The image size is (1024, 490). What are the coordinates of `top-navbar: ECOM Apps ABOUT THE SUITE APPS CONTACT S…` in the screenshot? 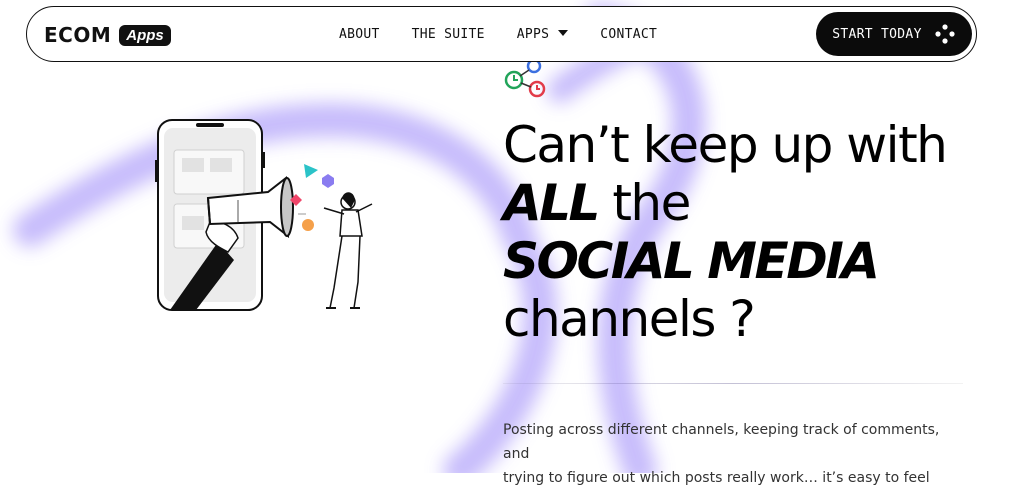 It's located at (501, 34).